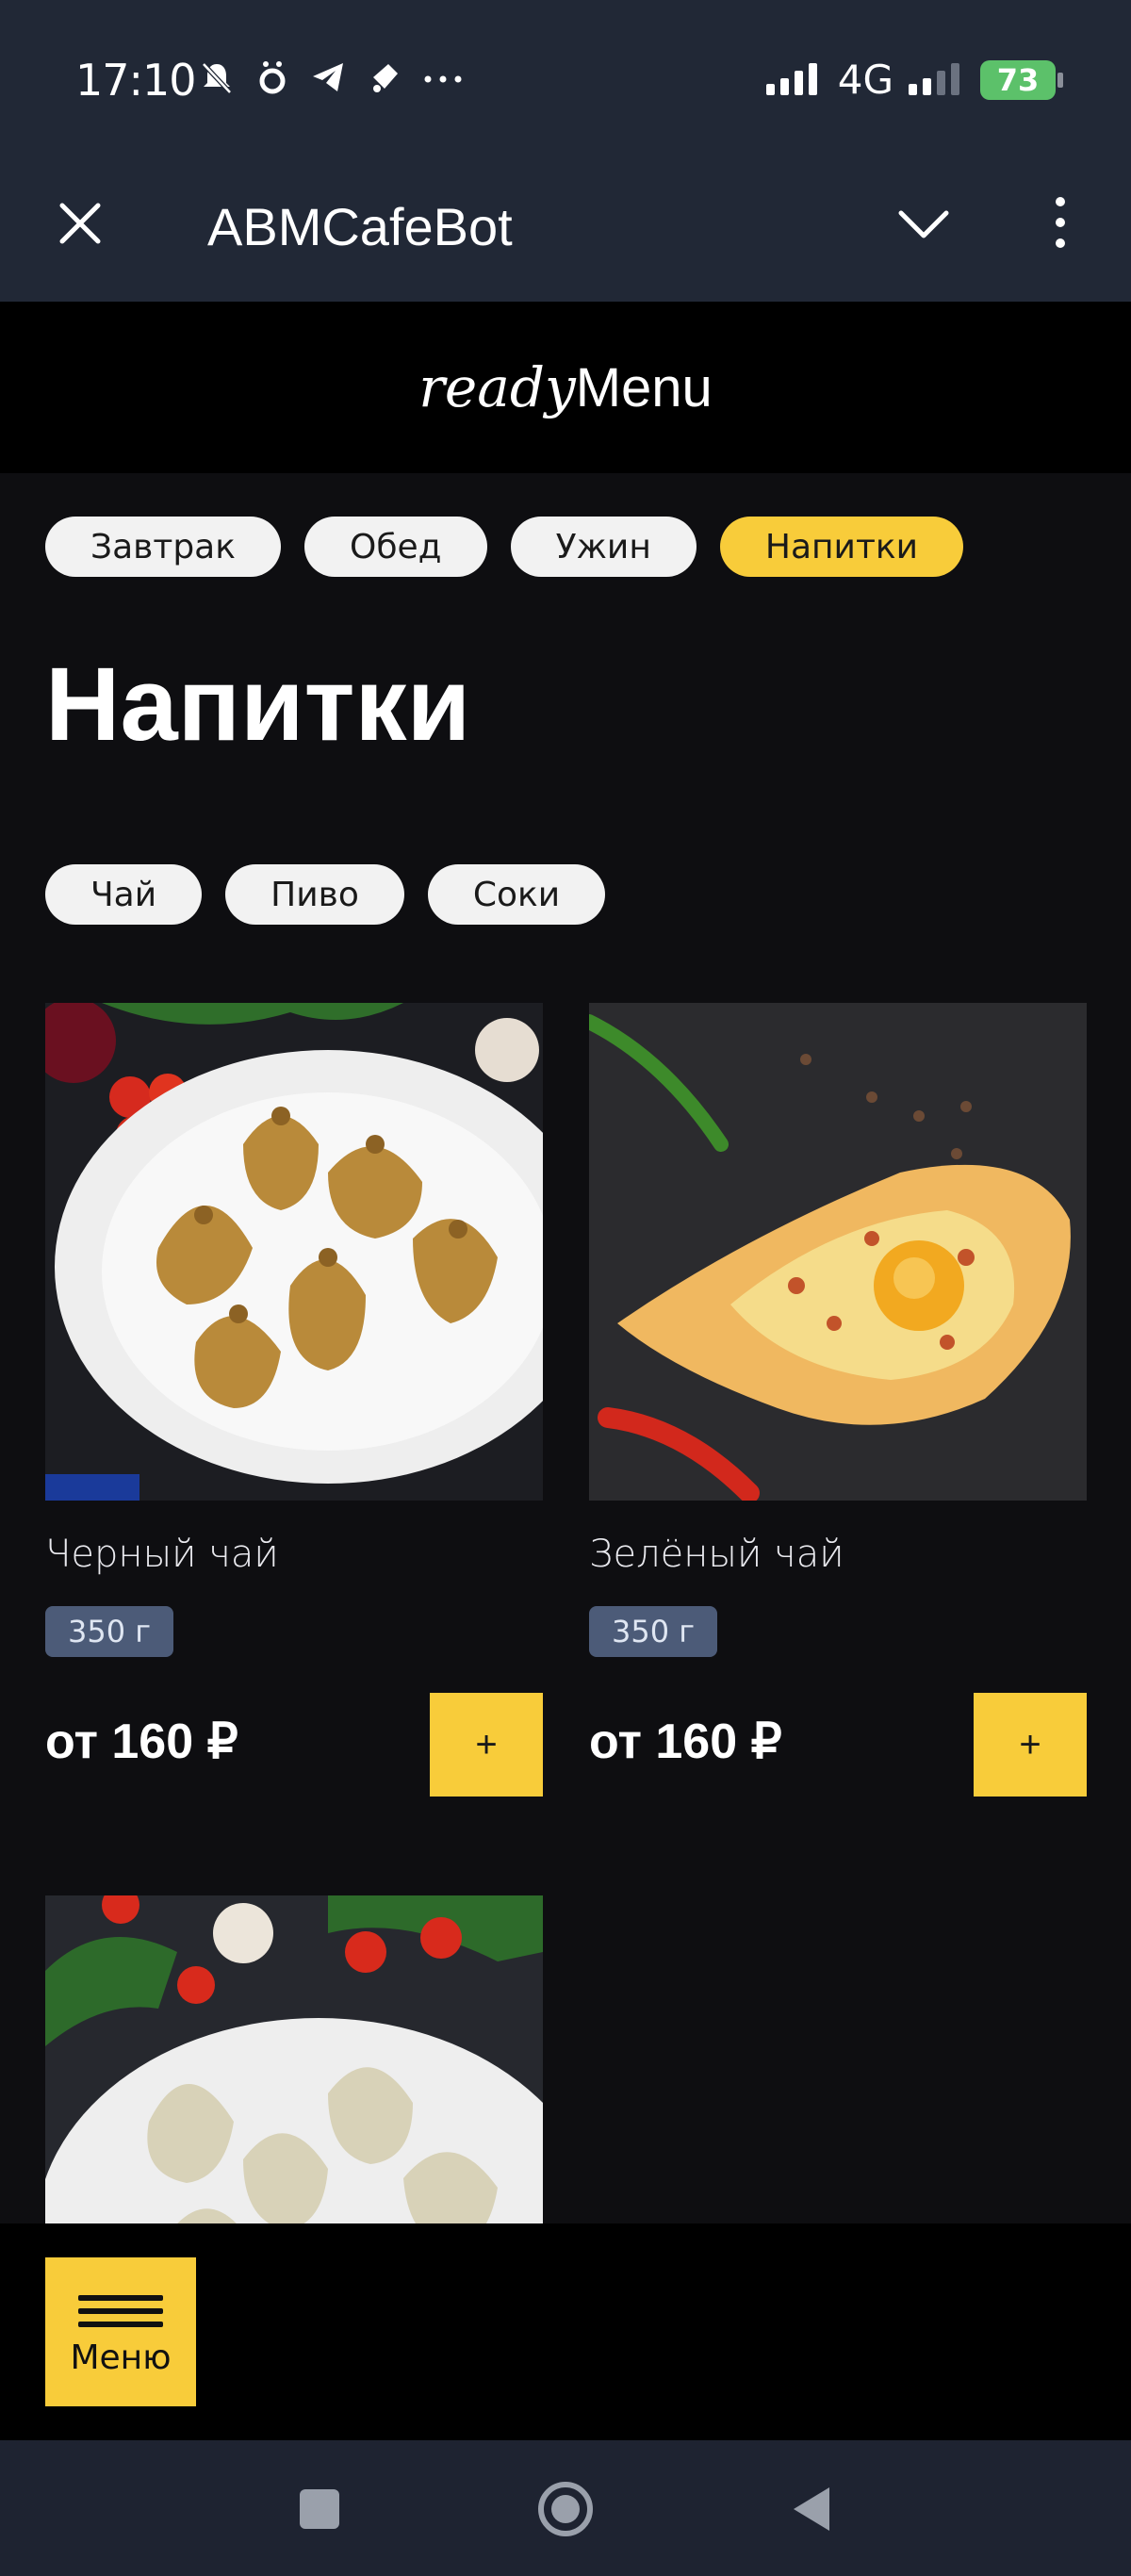 The image size is (1131, 2576). I want to click on logo-ready: ready, so click(497, 387).